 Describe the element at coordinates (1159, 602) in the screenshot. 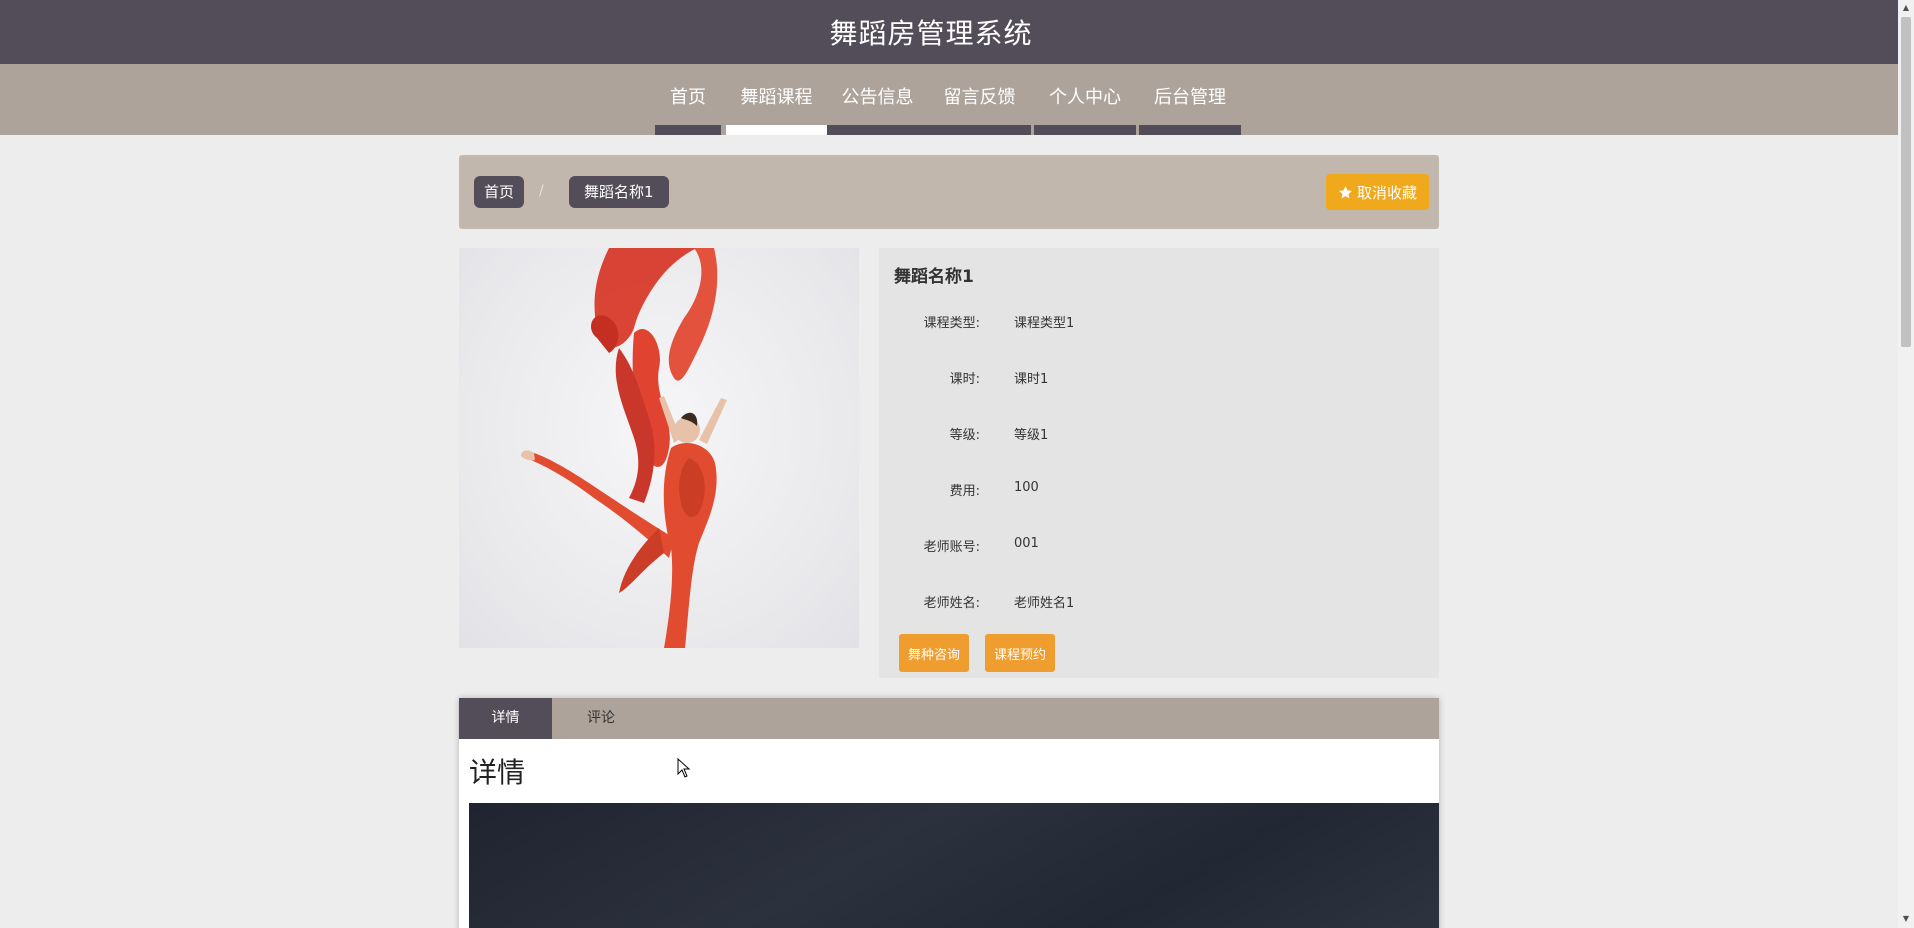

I see `info-row-teacher-name: 老师姓名: 老师姓名1` at that location.